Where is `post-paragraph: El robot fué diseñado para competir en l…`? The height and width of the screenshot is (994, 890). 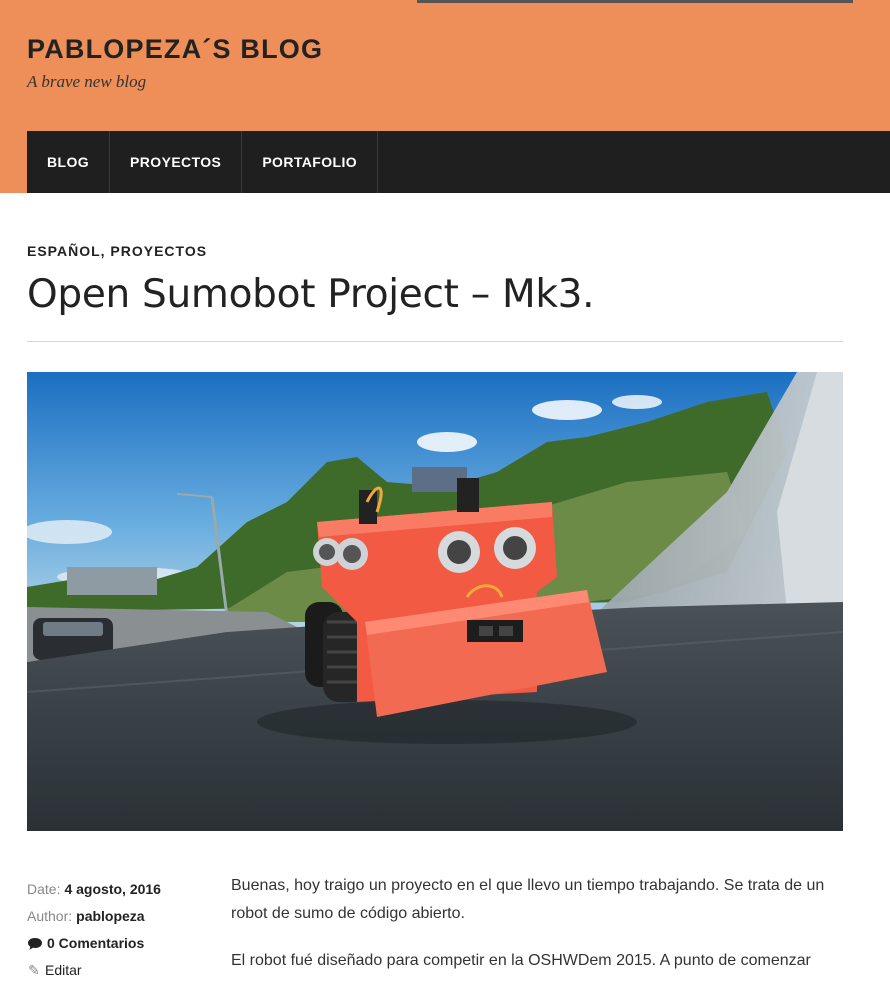
post-paragraph: El robot fué diseñado para competir en l… is located at coordinates (521, 960).